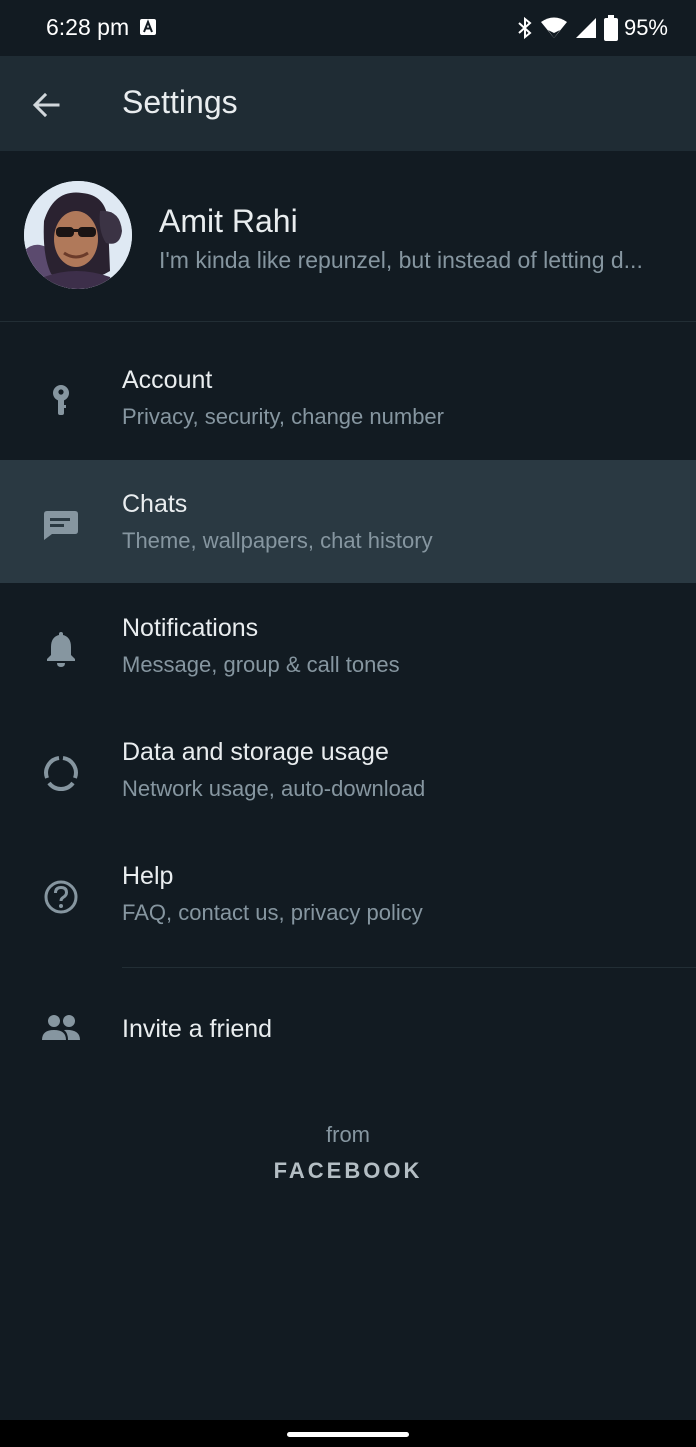 Image resolution: width=696 pixels, height=1447 pixels. Describe the element at coordinates (61, 773) in the screenshot. I see `data-usage-icon` at that location.